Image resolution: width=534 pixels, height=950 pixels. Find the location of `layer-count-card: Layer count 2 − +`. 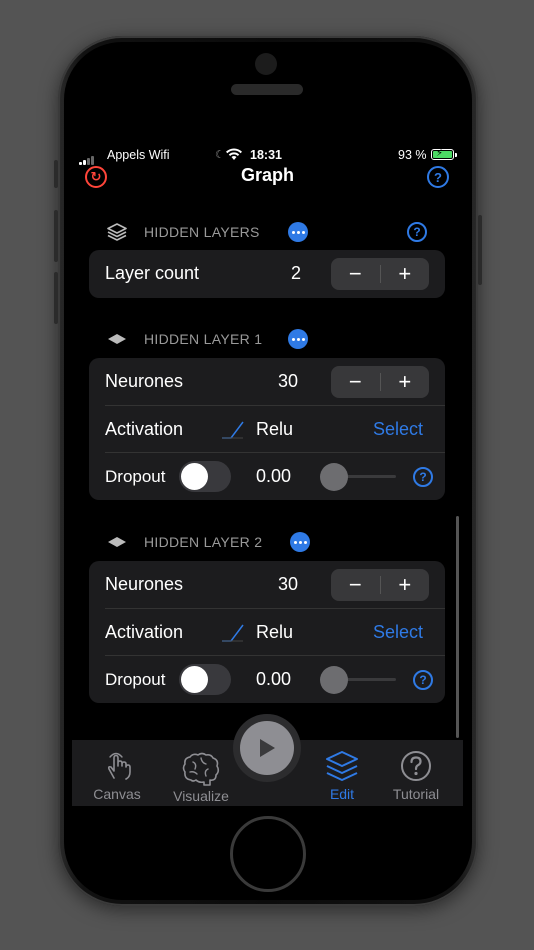

layer-count-card: Layer count 2 − + is located at coordinates (267, 274).